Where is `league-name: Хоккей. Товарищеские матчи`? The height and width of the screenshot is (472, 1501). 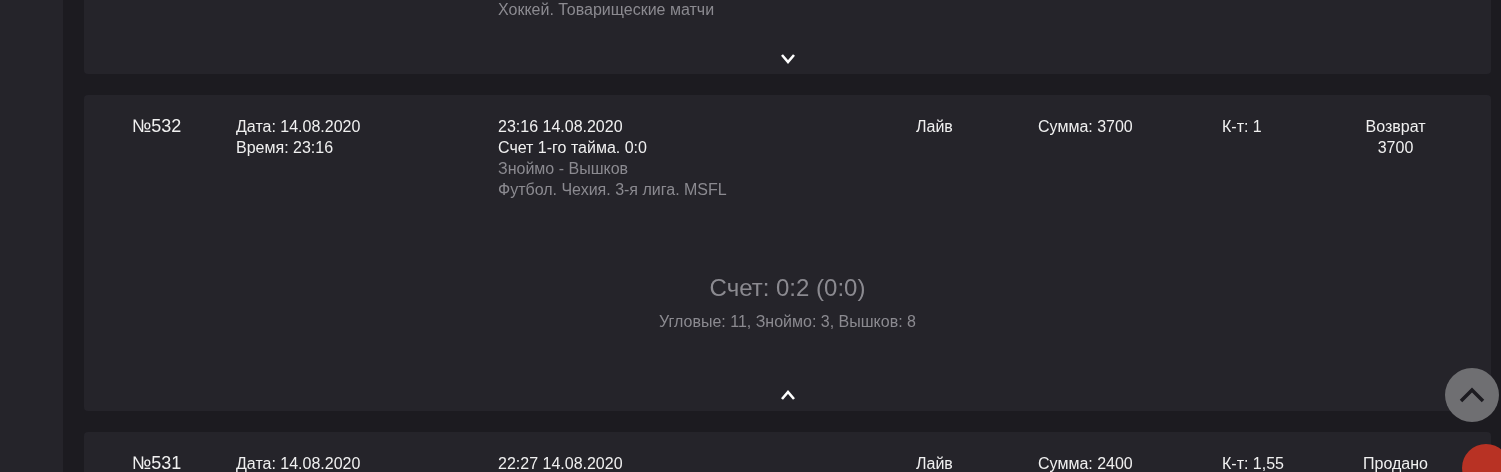 league-name: Хоккей. Товарищеские матчи is located at coordinates (606, 10).